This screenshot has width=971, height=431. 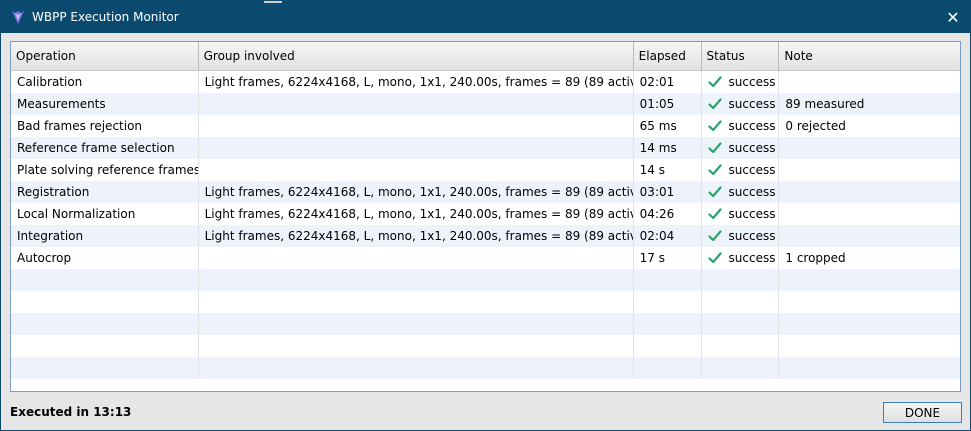 I want to click on column-header-status: Status, so click(x=741, y=56).